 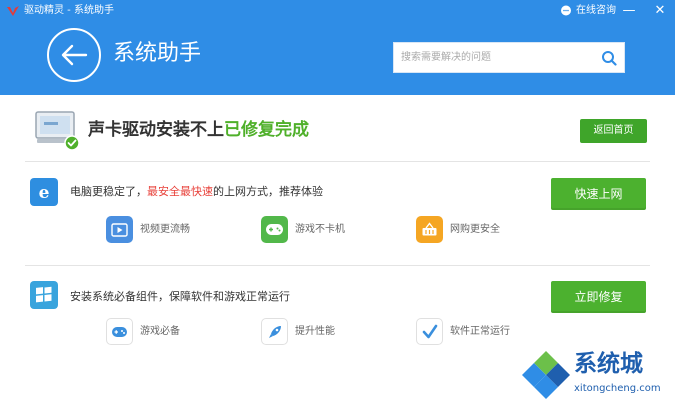 I want to click on browser-text-before: 电脑更稳定了，, so click(x=108, y=191).